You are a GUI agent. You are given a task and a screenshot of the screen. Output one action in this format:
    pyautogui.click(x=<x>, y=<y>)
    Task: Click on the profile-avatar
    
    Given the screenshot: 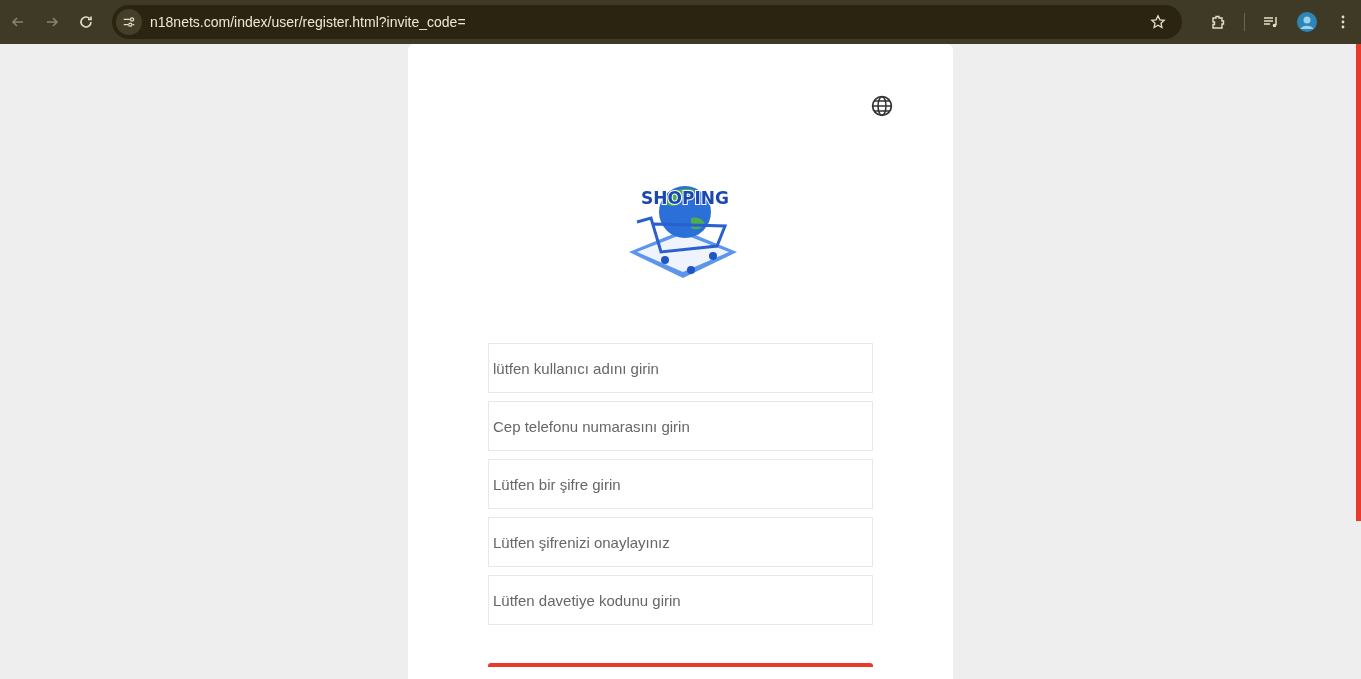 What is the action you would take?
    pyautogui.click(x=1307, y=22)
    